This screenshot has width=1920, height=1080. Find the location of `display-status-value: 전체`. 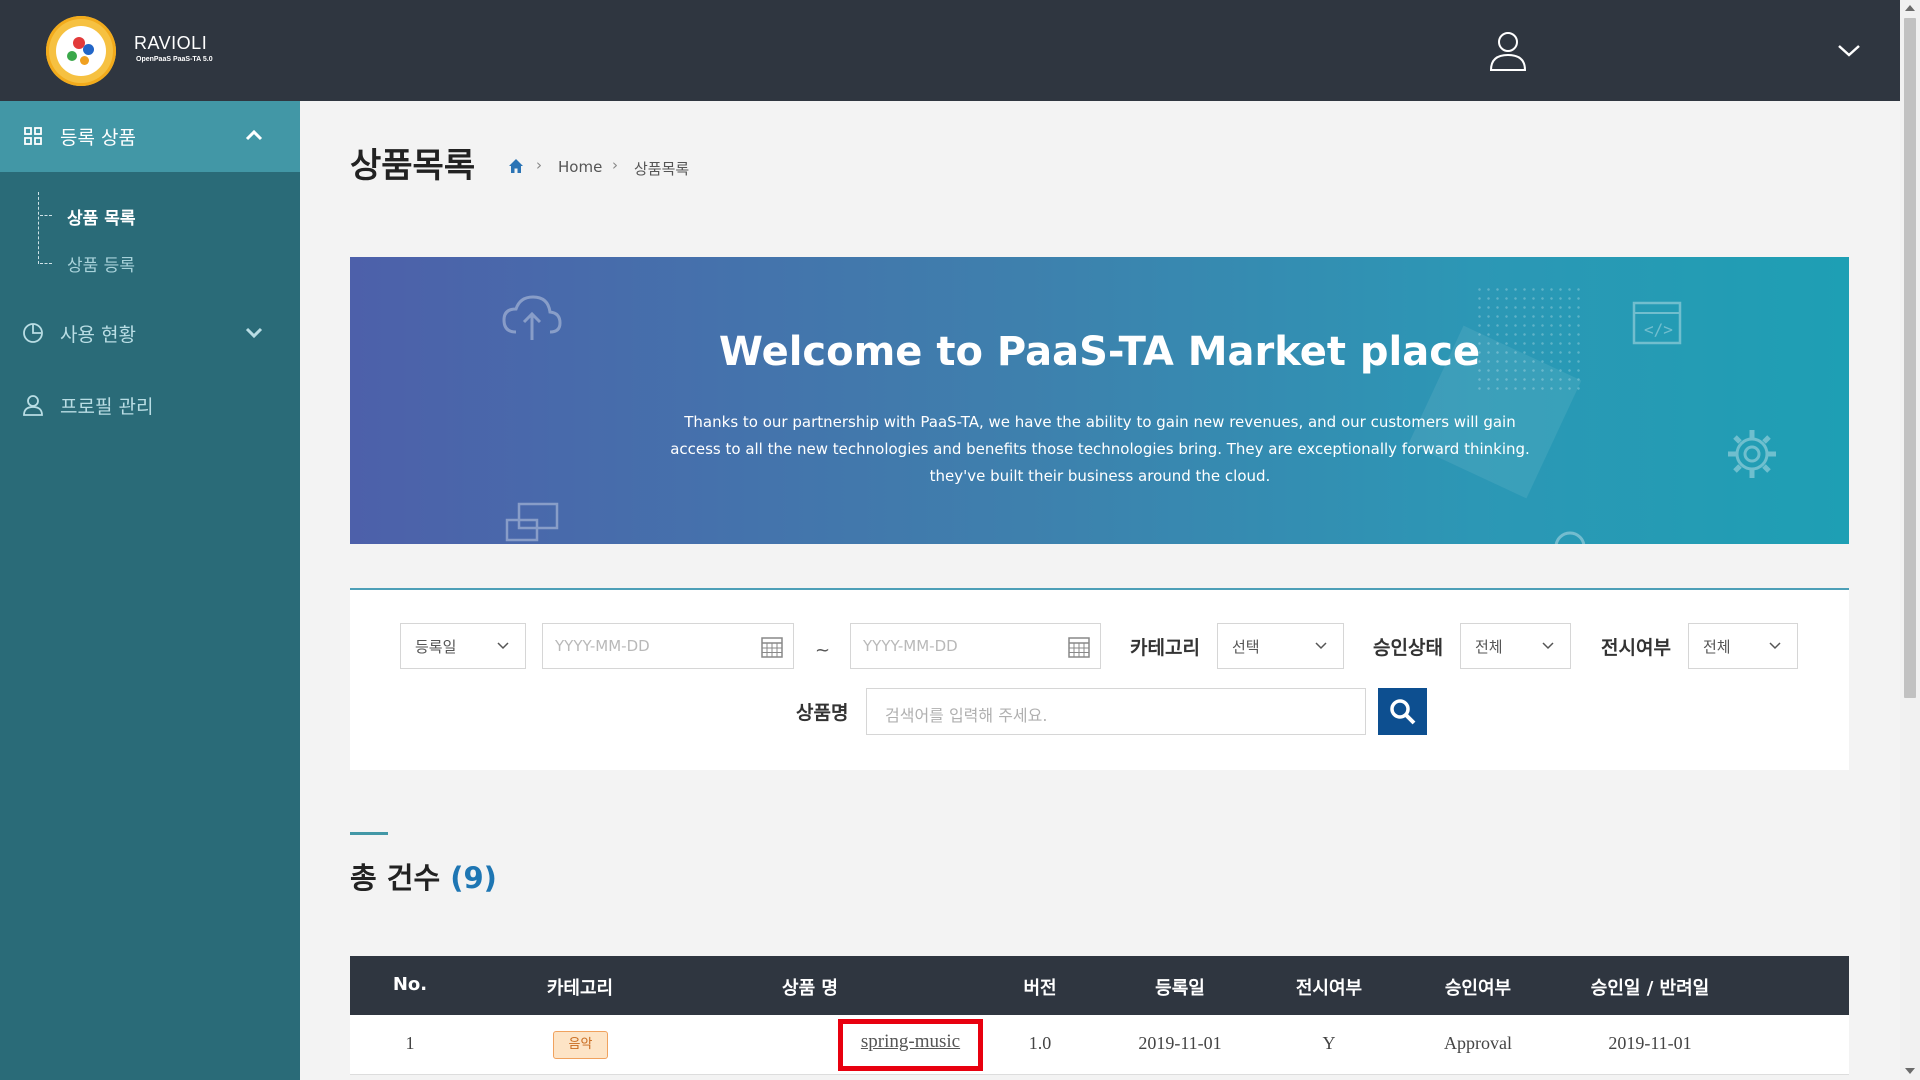

display-status-value: 전체 is located at coordinates (1717, 647).